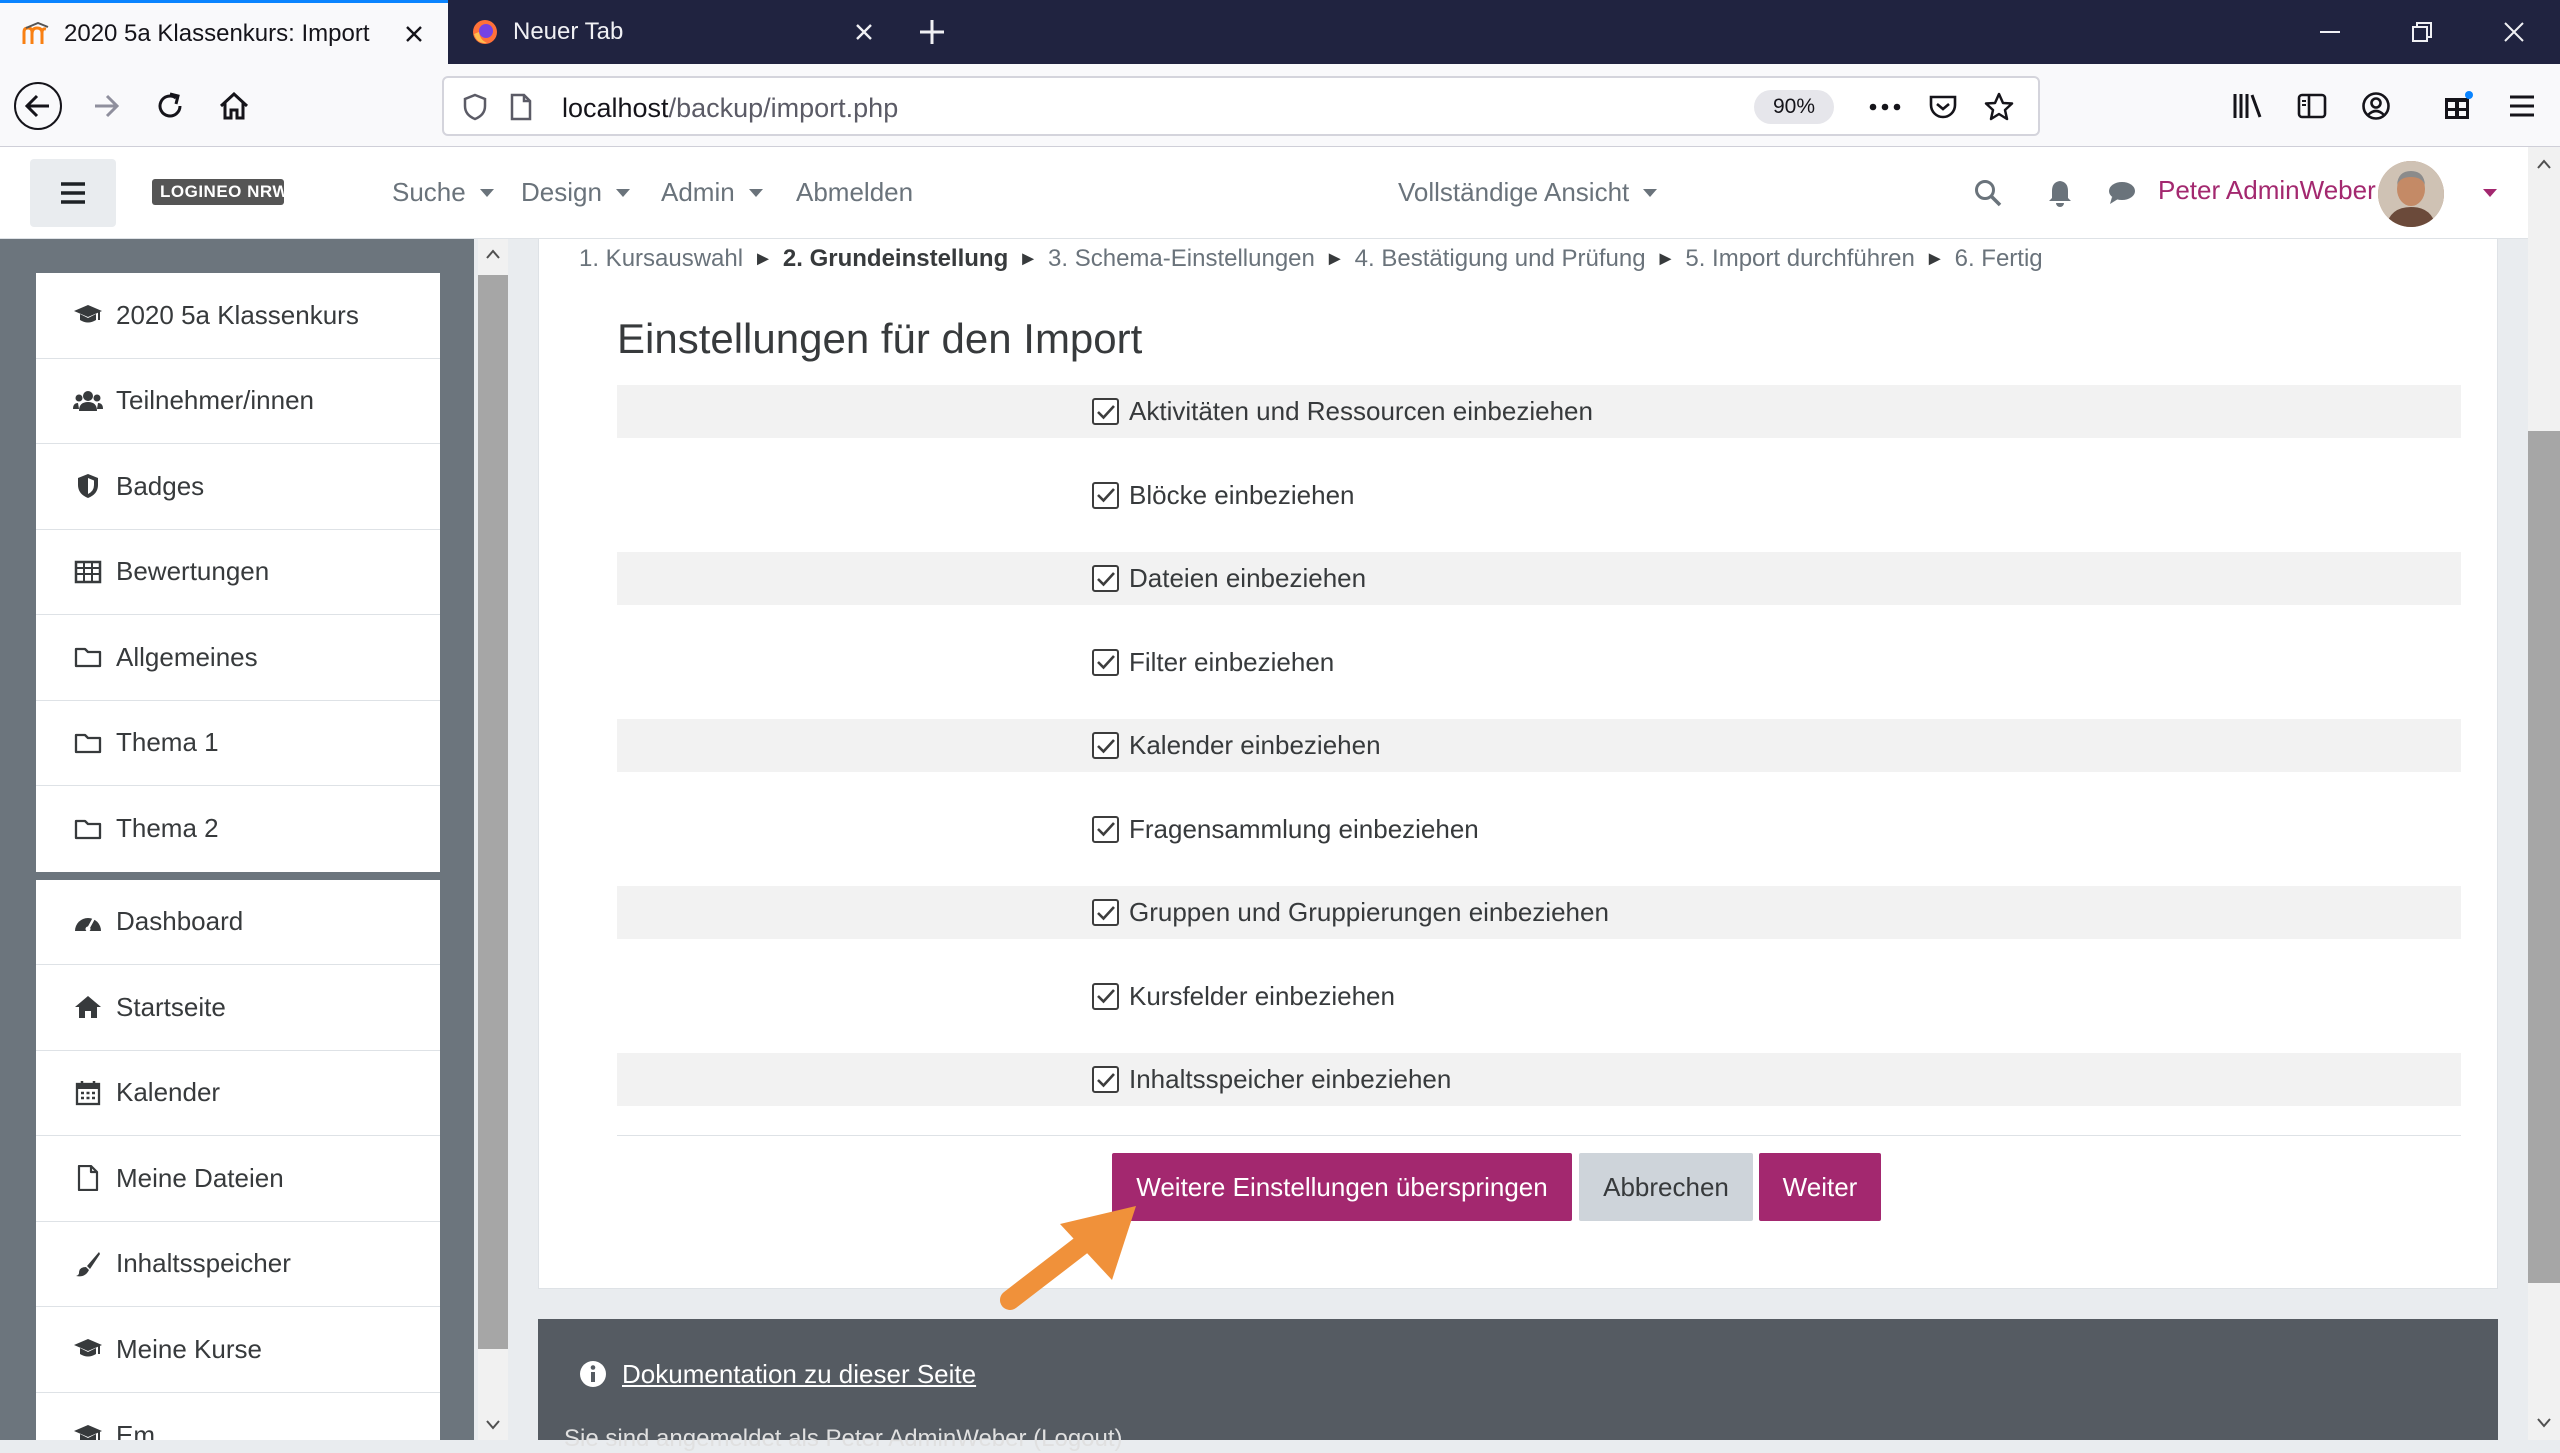 Image resolution: width=2560 pixels, height=1453 pixels. I want to click on sidebar-toggle-icon, so click(2312, 106).